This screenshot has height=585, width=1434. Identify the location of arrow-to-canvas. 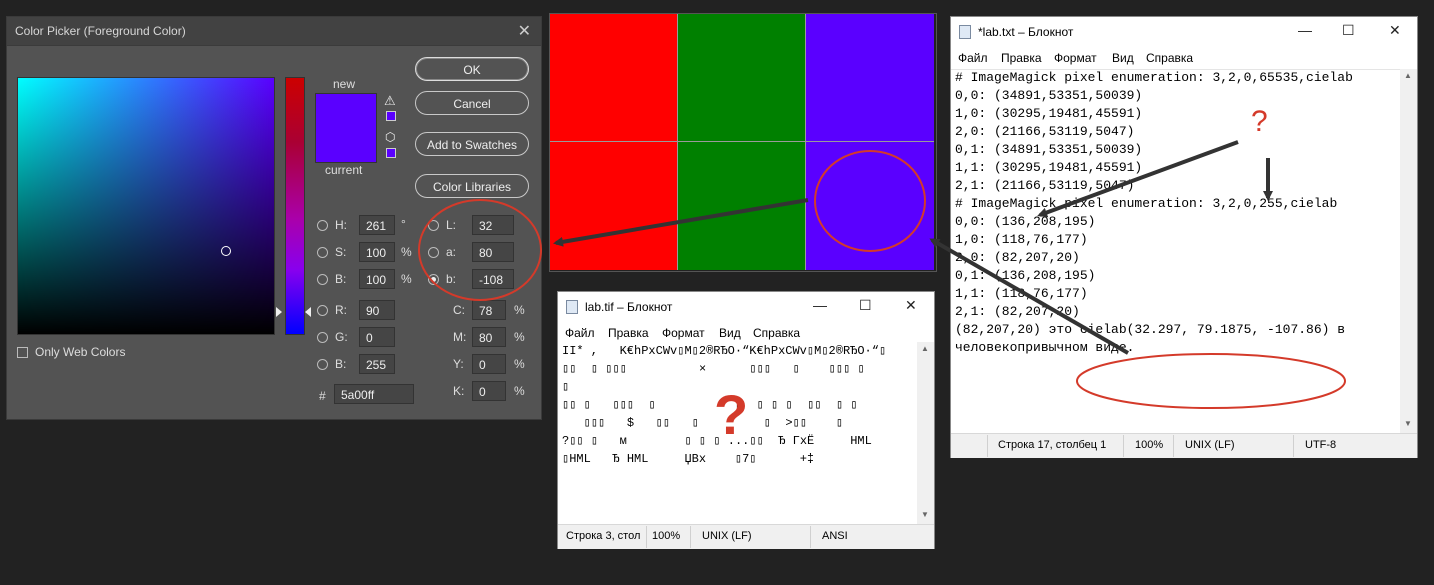
(1029, 296).